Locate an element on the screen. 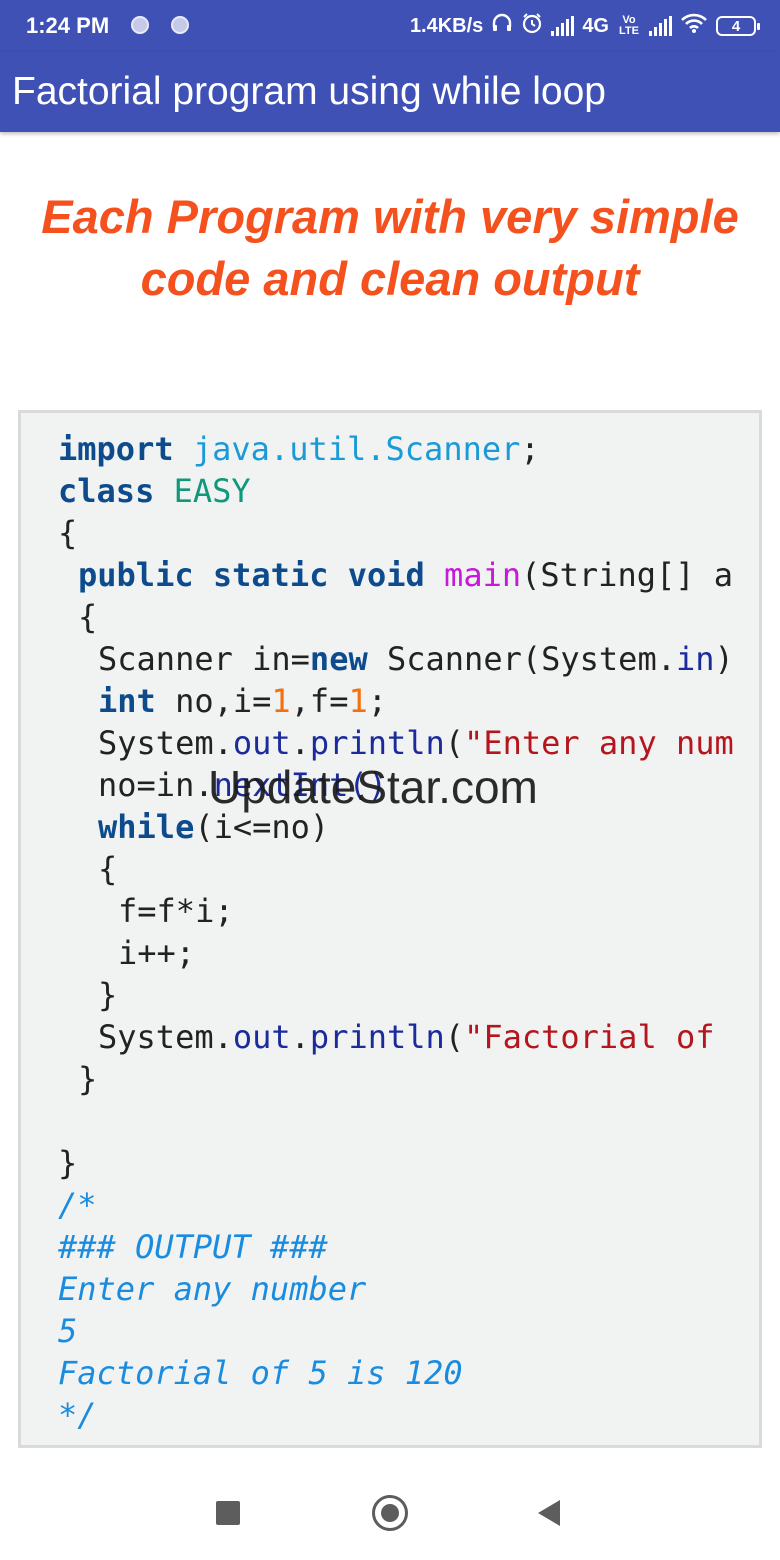 The width and height of the screenshot is (780, 1560). code-line: System.out.println("Factorial of is located at coordinates (406, 1037).